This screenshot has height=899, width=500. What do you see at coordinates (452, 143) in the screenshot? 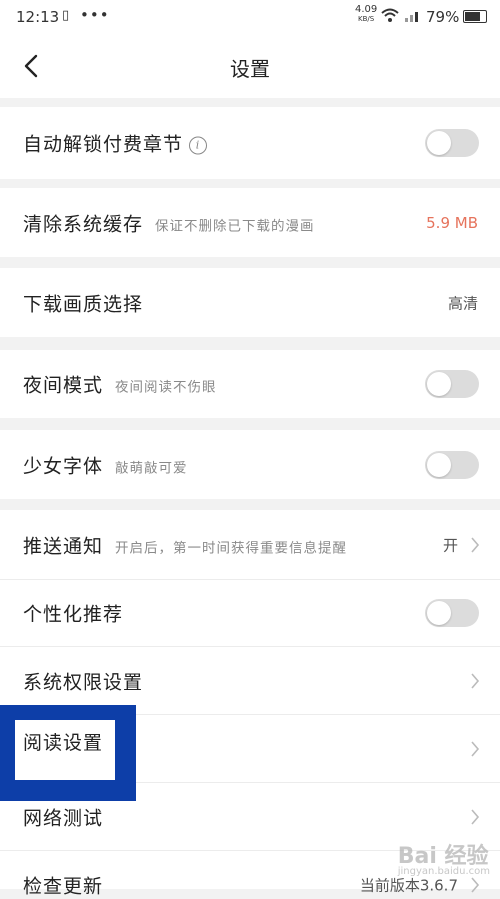
I see `auto-unlock-toggle` at bounding box center [452, 143].